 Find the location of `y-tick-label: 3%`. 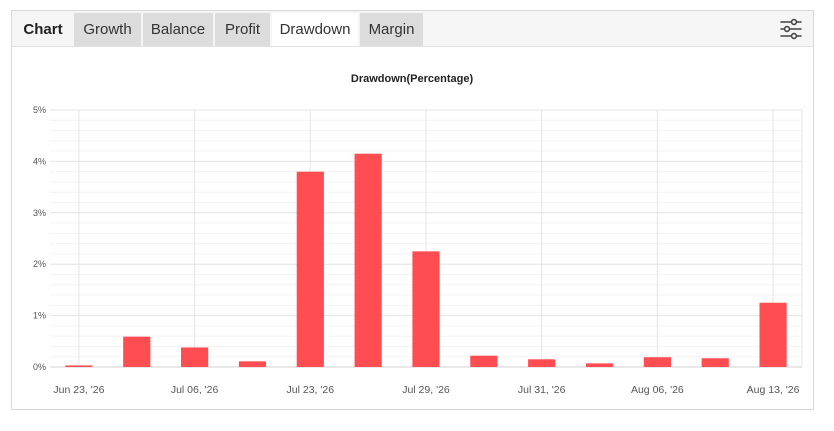

y-tick-label: 3% is located at coordinates (39, 213).